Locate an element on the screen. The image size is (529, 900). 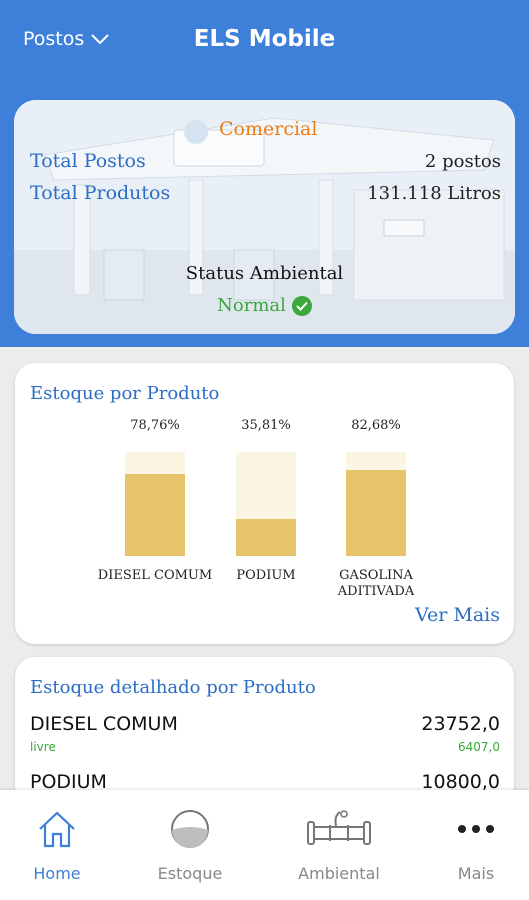
product-sub-label: livre is located at coordinates (43, 747).